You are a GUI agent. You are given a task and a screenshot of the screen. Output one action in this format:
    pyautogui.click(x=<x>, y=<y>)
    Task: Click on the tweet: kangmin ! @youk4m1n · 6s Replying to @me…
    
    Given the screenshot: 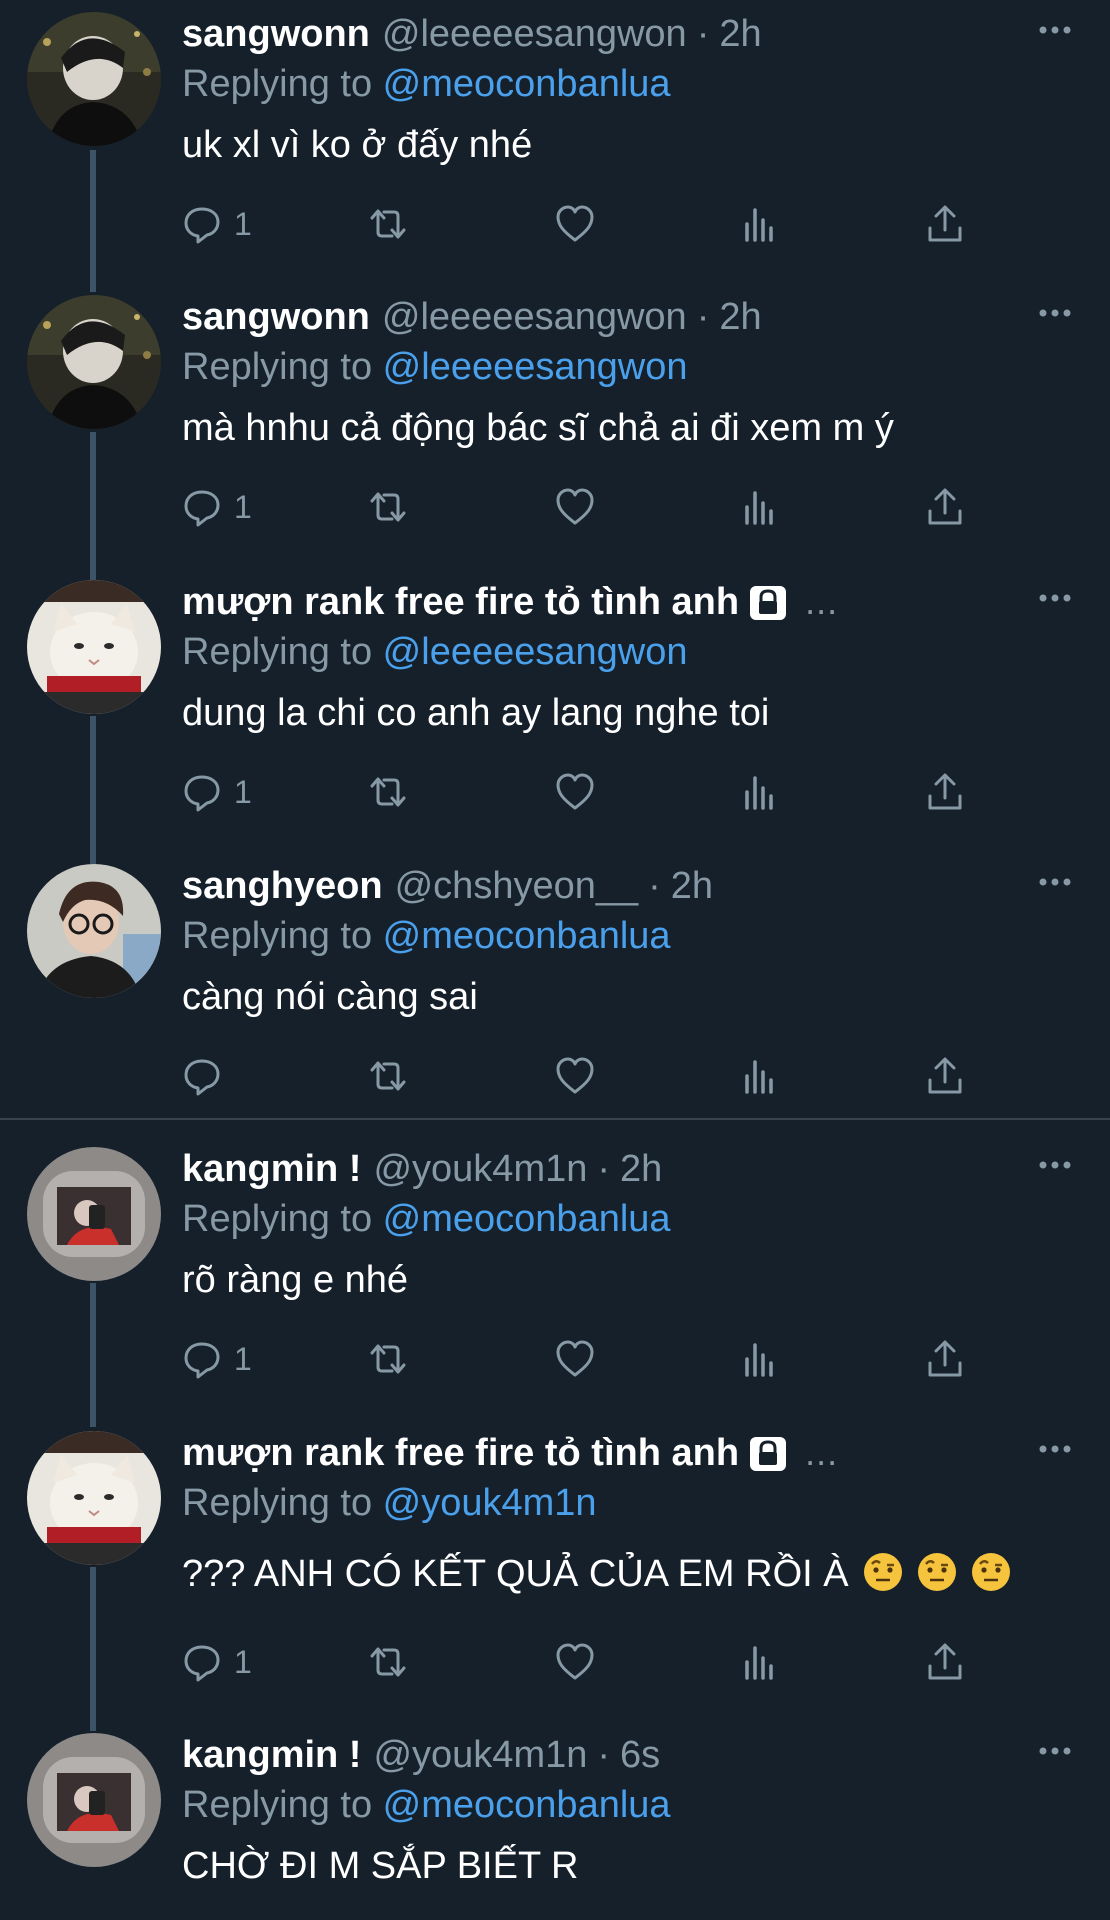 What is the action you would take?
    pyautogui.click(x=555, y=1820)
    